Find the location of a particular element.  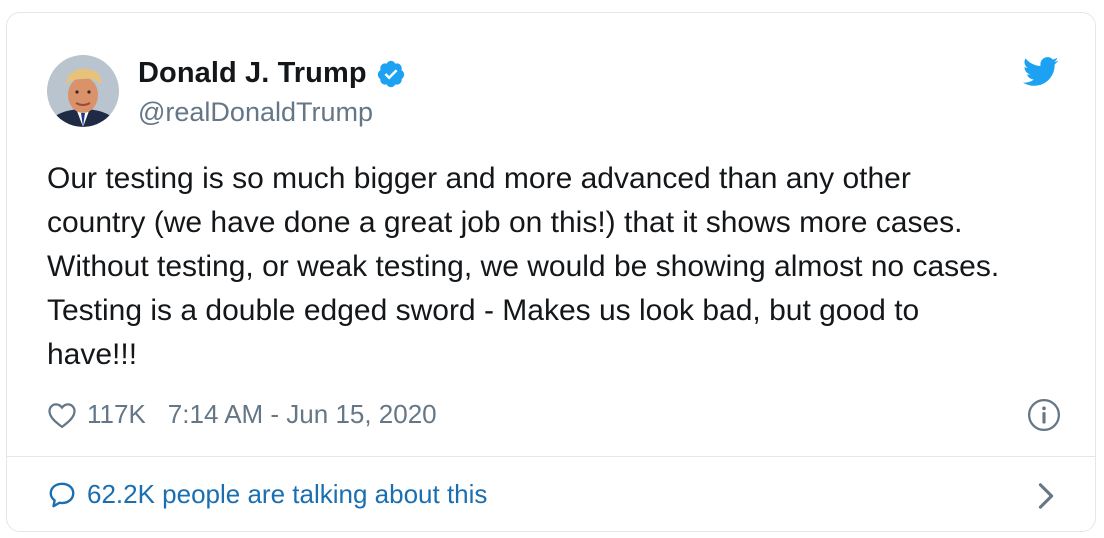

avatar is located at coordinates (83, 91).